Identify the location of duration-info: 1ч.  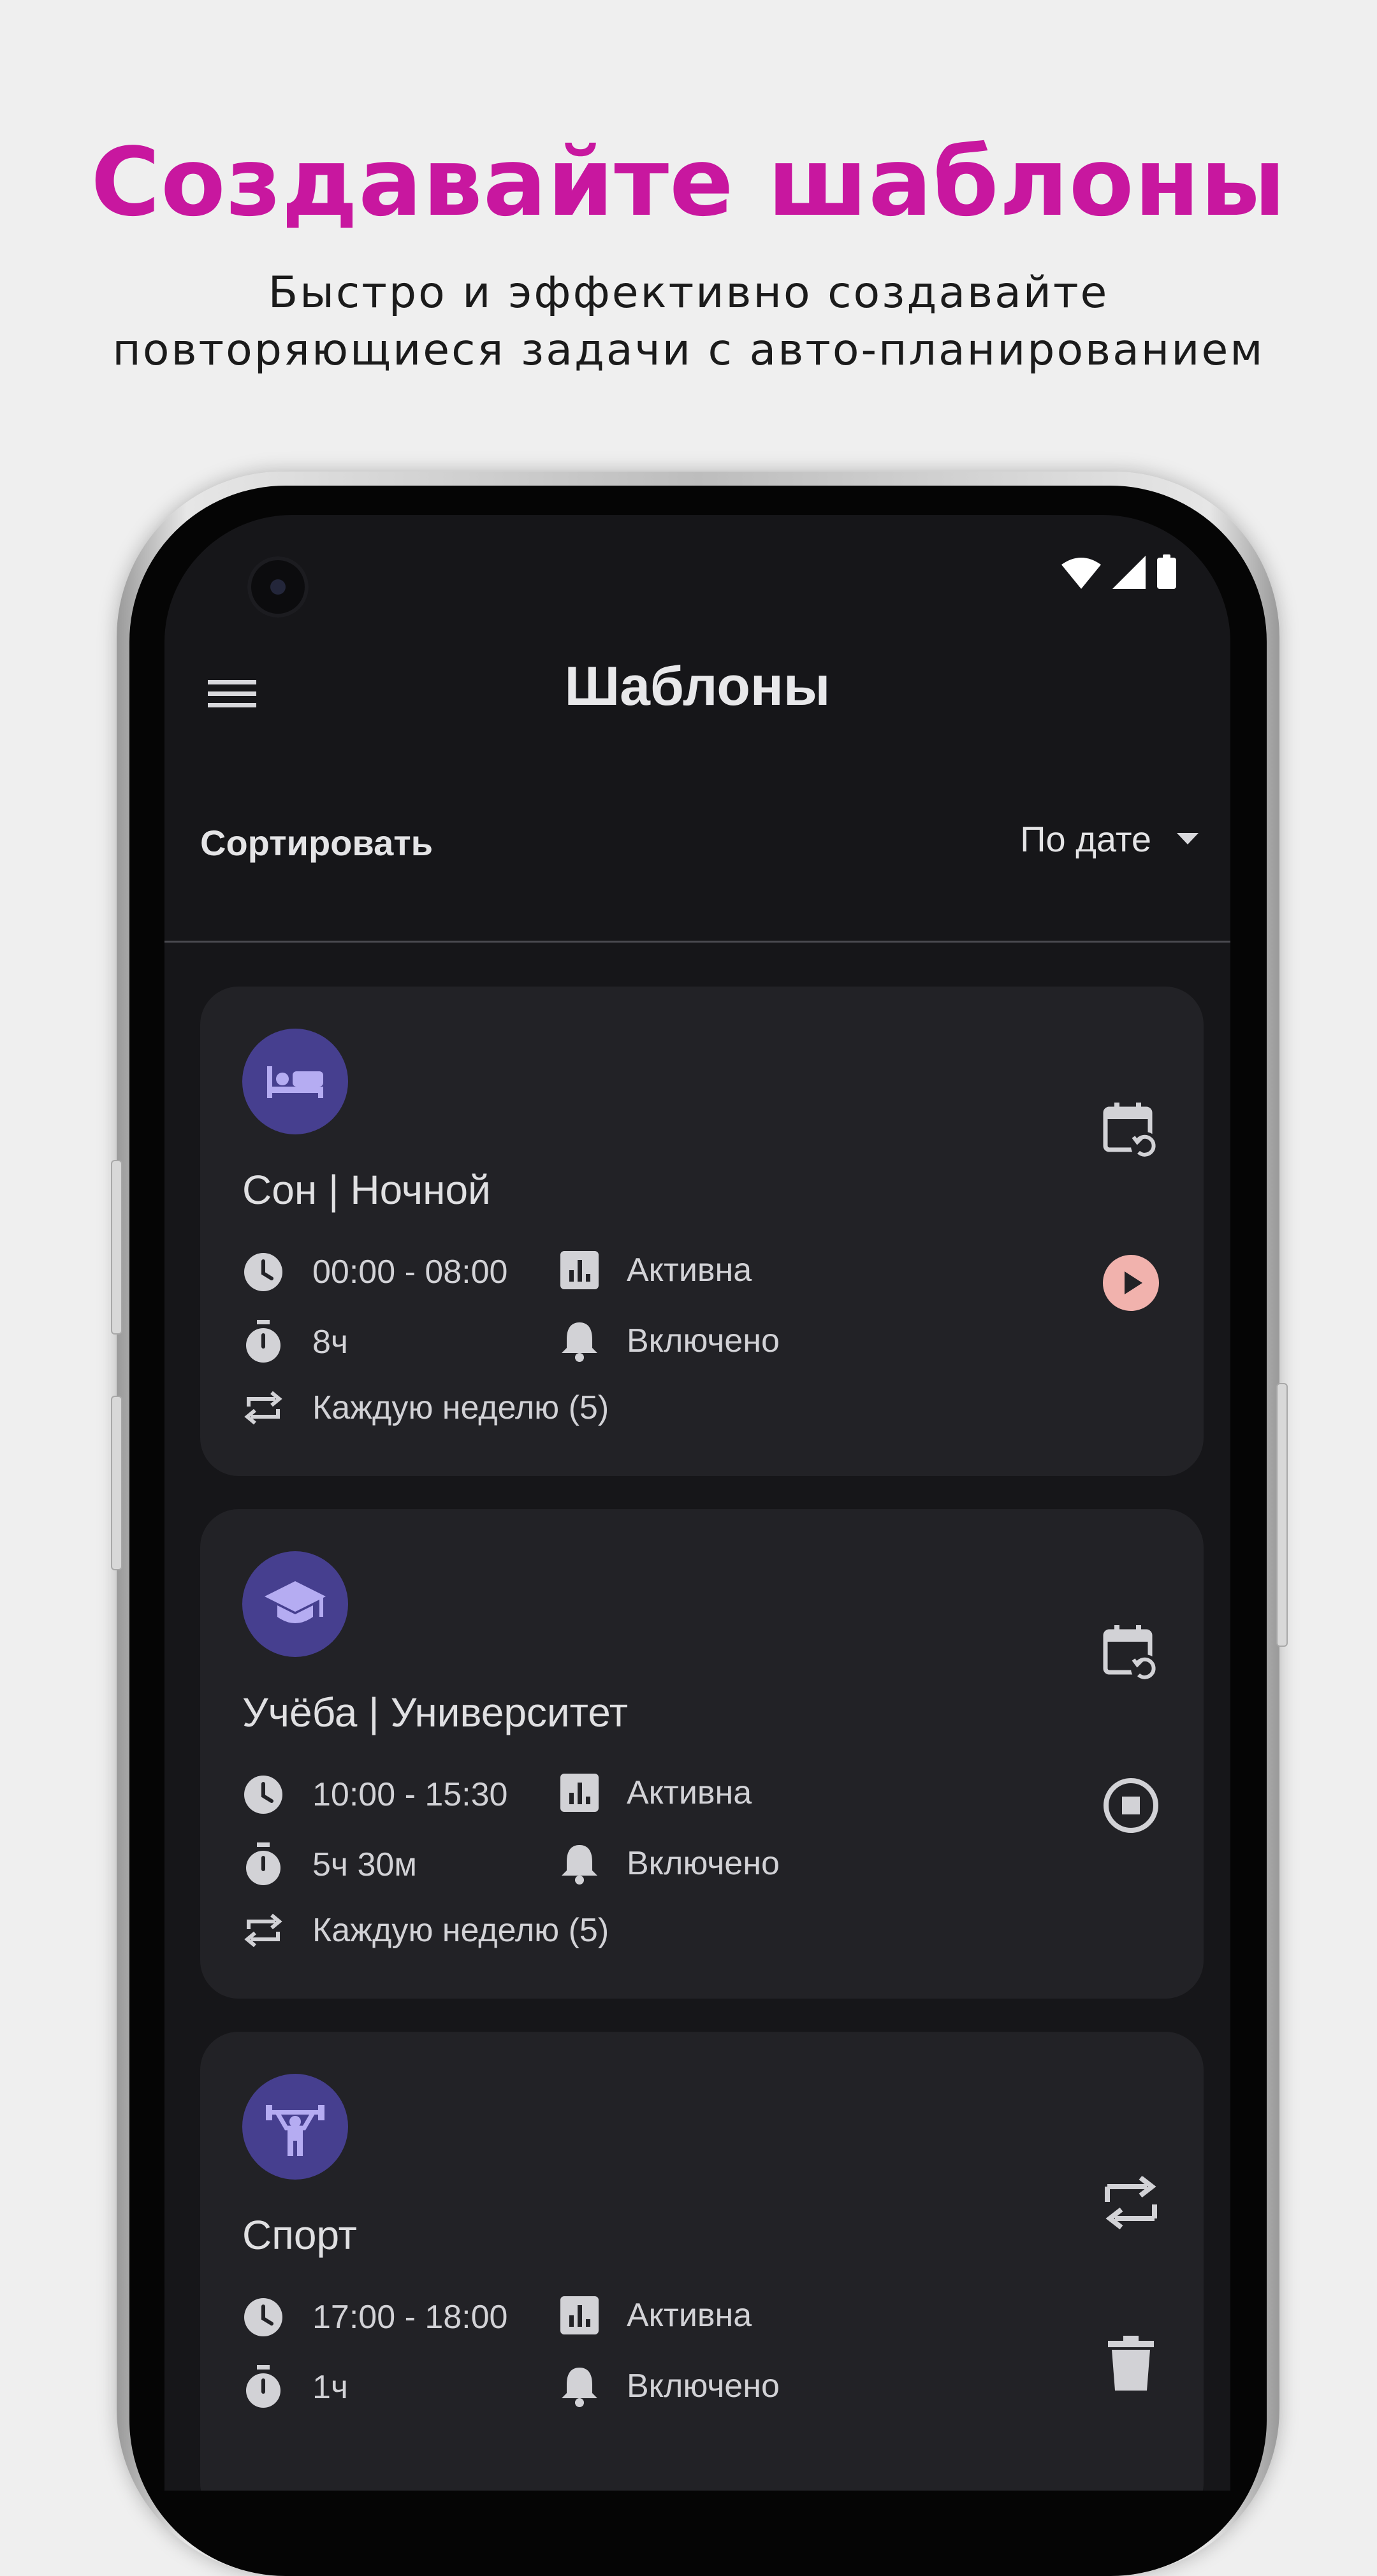
(295, 2387).